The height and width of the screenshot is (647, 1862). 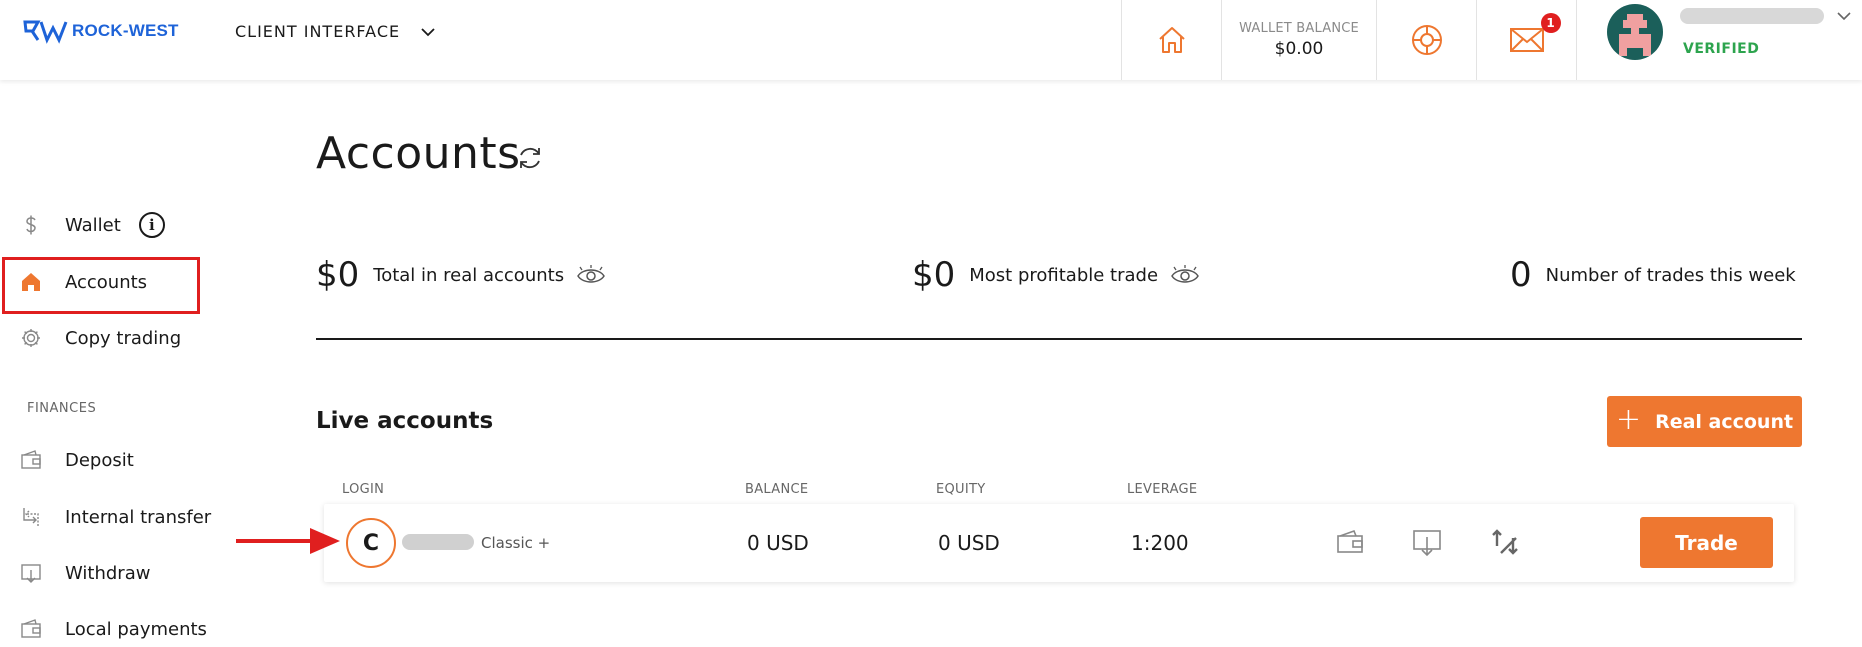 I want to click on verified-status: VERIFIED, so click(x=1721, y=49).